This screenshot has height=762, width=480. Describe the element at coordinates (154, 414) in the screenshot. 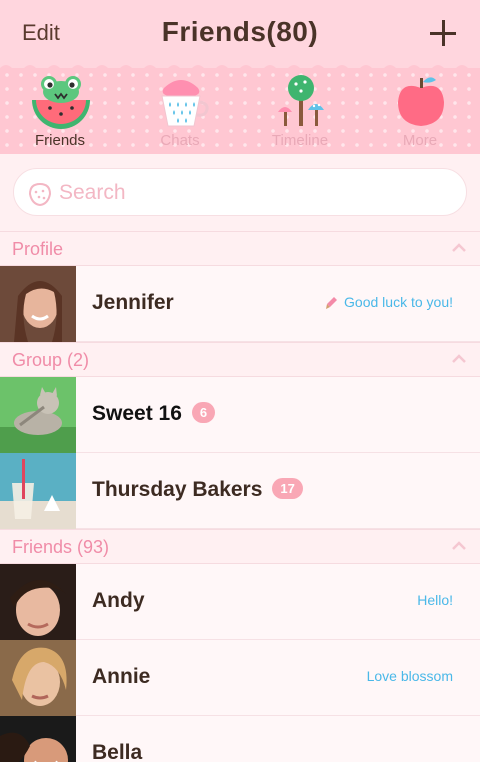

I see `group-name: Sweet 16 6` at that location.